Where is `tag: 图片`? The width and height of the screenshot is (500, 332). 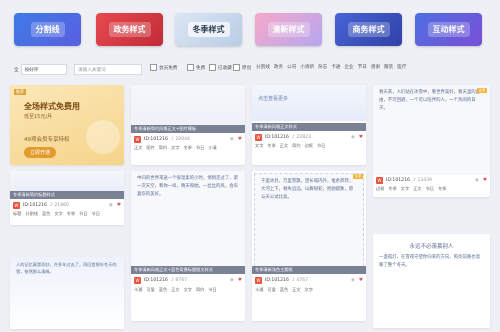 tag: 图片 is located at coordinates (150, 148).